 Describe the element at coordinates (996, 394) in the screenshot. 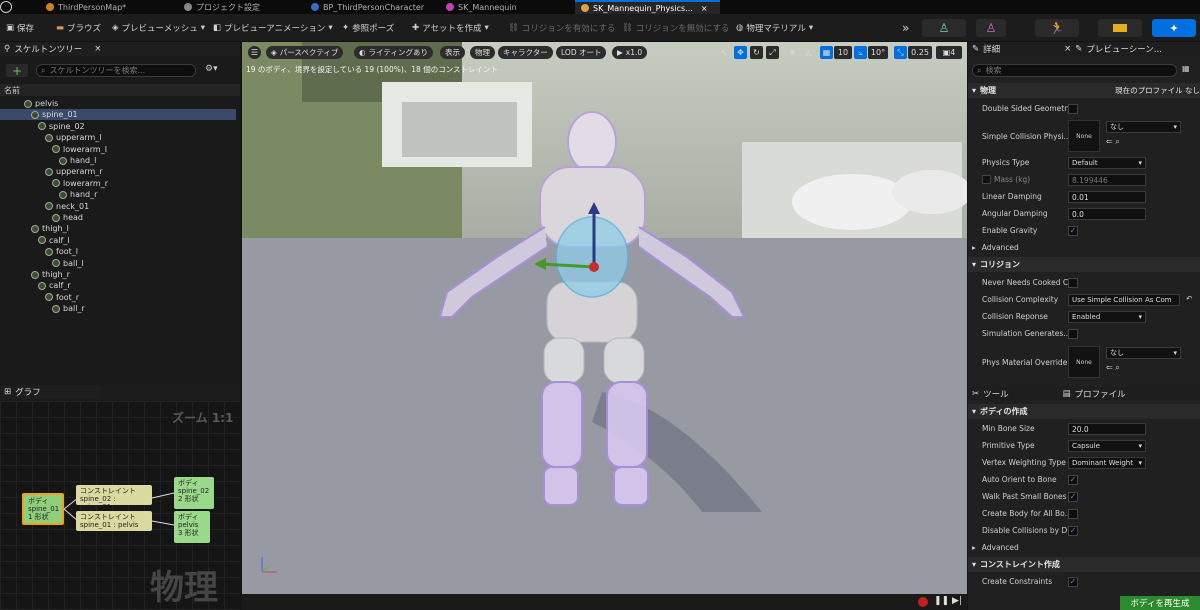

I see `tab-tools: ツール` at that location.